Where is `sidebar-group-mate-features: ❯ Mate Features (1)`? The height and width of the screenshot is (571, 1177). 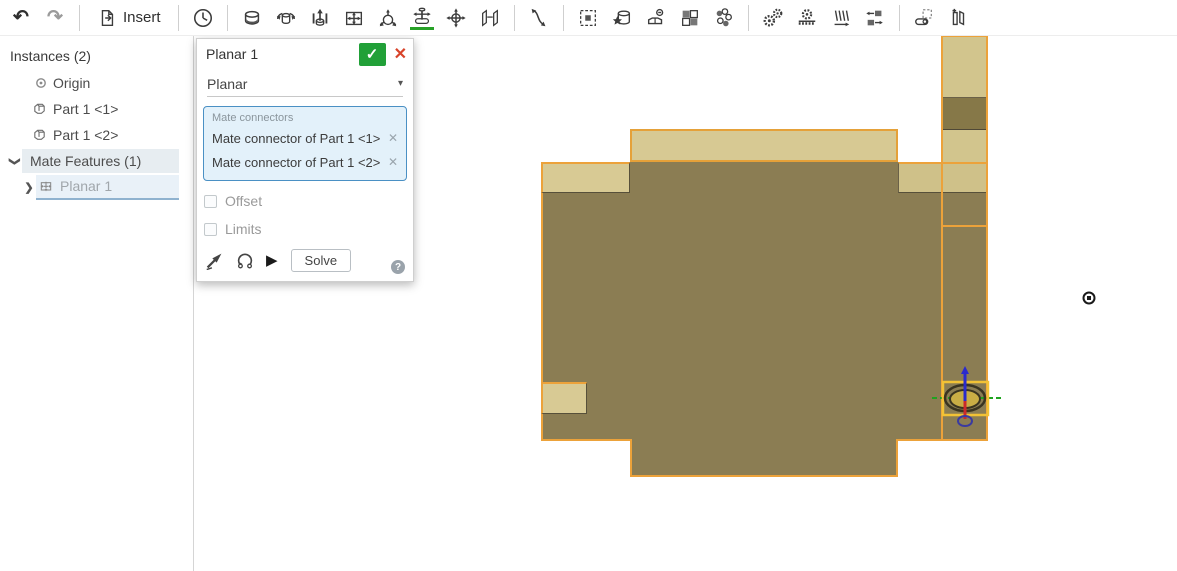 sidebar-group-mate-features: ❯ Mate Features (1) is located at coordinates (96, 161).